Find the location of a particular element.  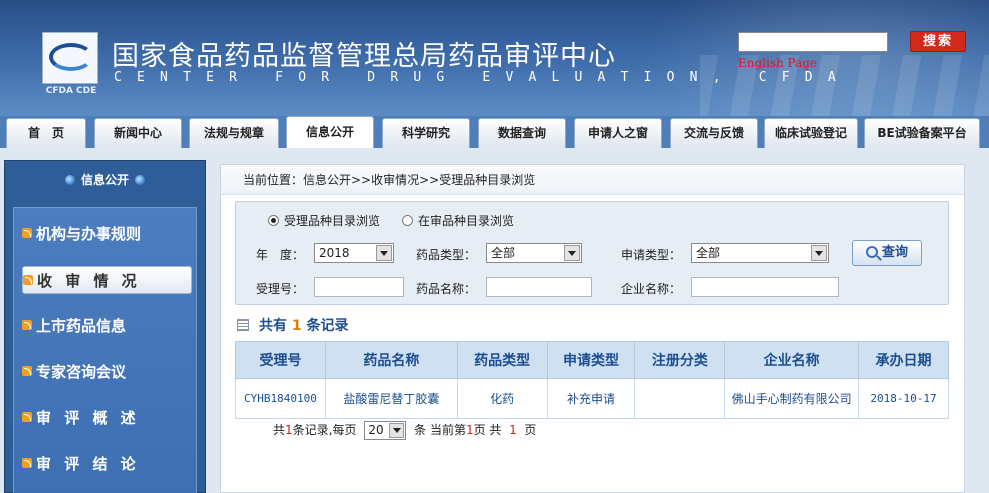

pager-text: 页 共 is located at coordinates (487, 430).